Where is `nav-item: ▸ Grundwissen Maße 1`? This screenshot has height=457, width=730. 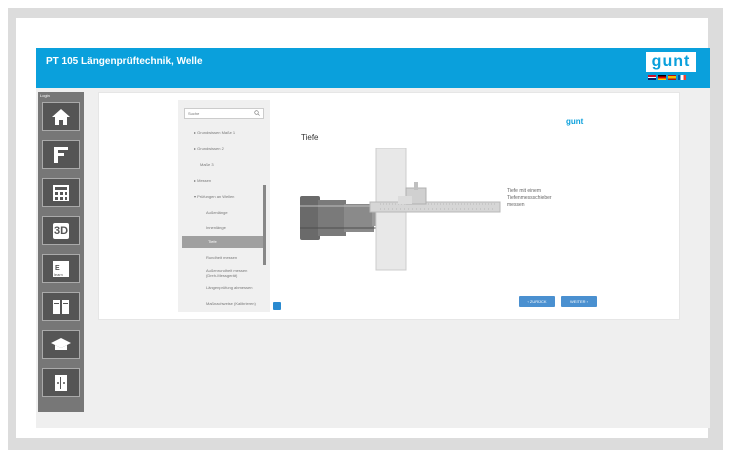
nav-item: ▸ Grundwissen Maße 1 is located at coordinates (214, 132).